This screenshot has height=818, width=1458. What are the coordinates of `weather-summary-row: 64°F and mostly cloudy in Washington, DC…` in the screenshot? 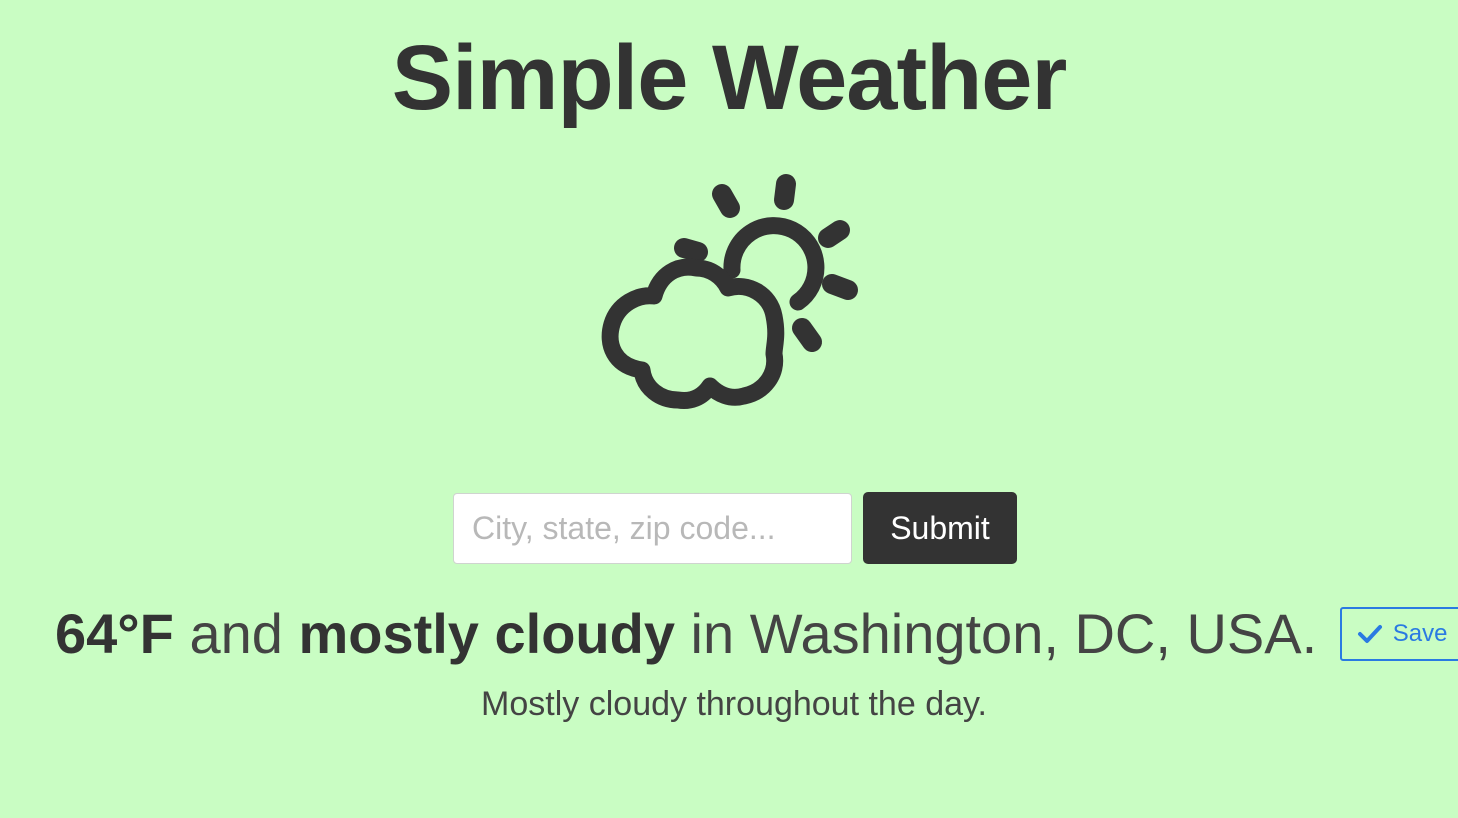 It's located at (756, 633).